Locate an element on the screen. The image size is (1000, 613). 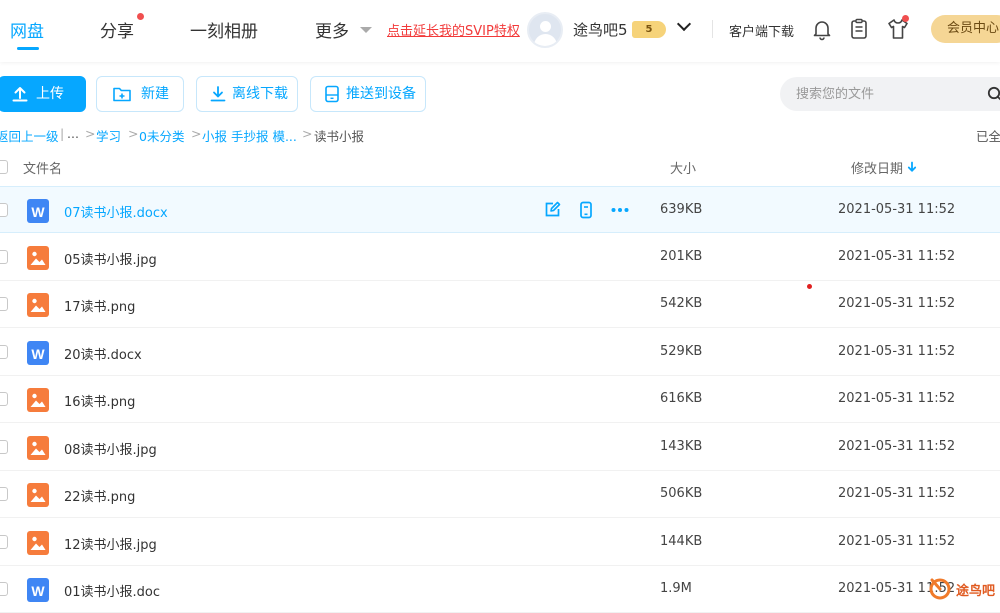
file-size: 542KB is located at coordinates (681, 303).